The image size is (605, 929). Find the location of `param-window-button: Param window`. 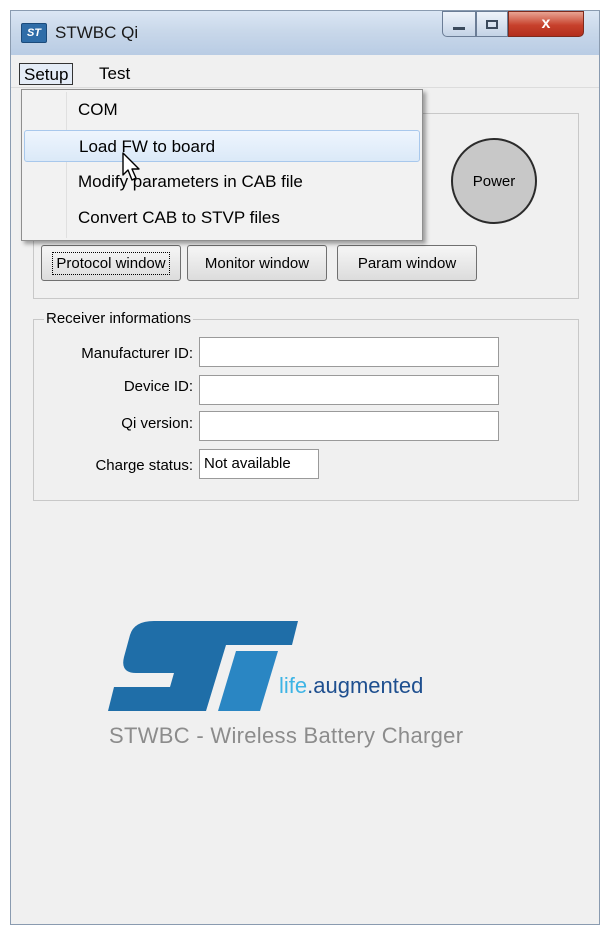

param-window-button: Param window is located at coordinates (407, 263).